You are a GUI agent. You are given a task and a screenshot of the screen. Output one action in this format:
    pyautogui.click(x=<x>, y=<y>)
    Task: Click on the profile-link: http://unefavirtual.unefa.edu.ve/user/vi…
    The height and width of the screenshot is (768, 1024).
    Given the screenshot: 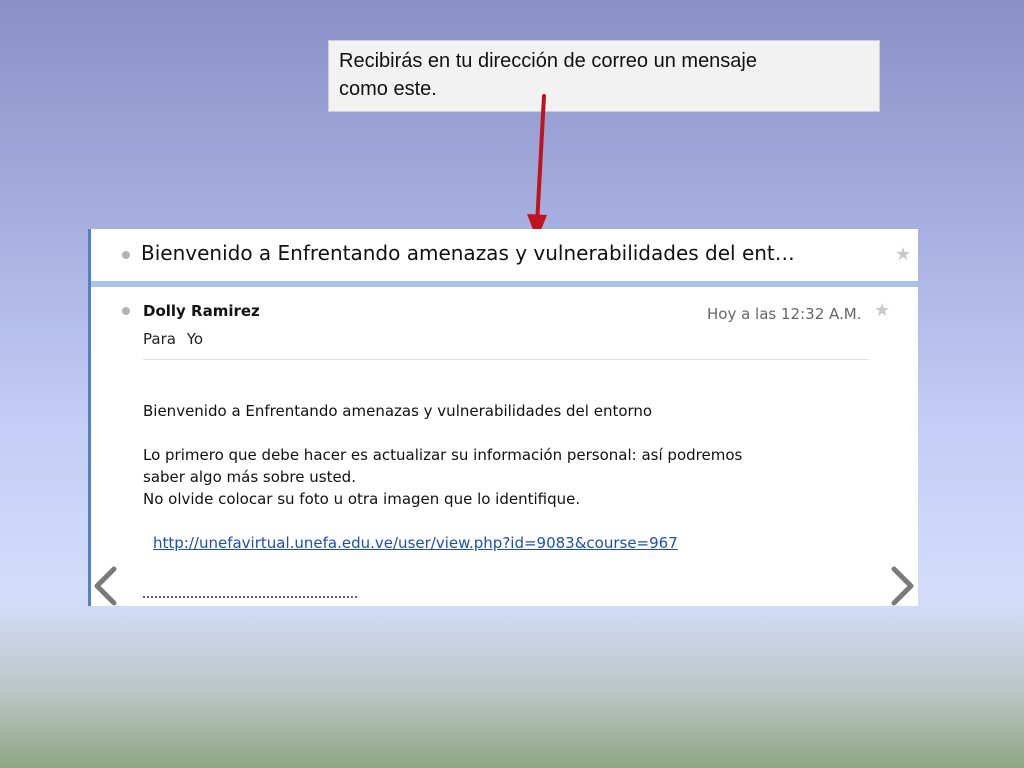 What is the action you would take?
    pyautogui.click(x=415, y=543)
    